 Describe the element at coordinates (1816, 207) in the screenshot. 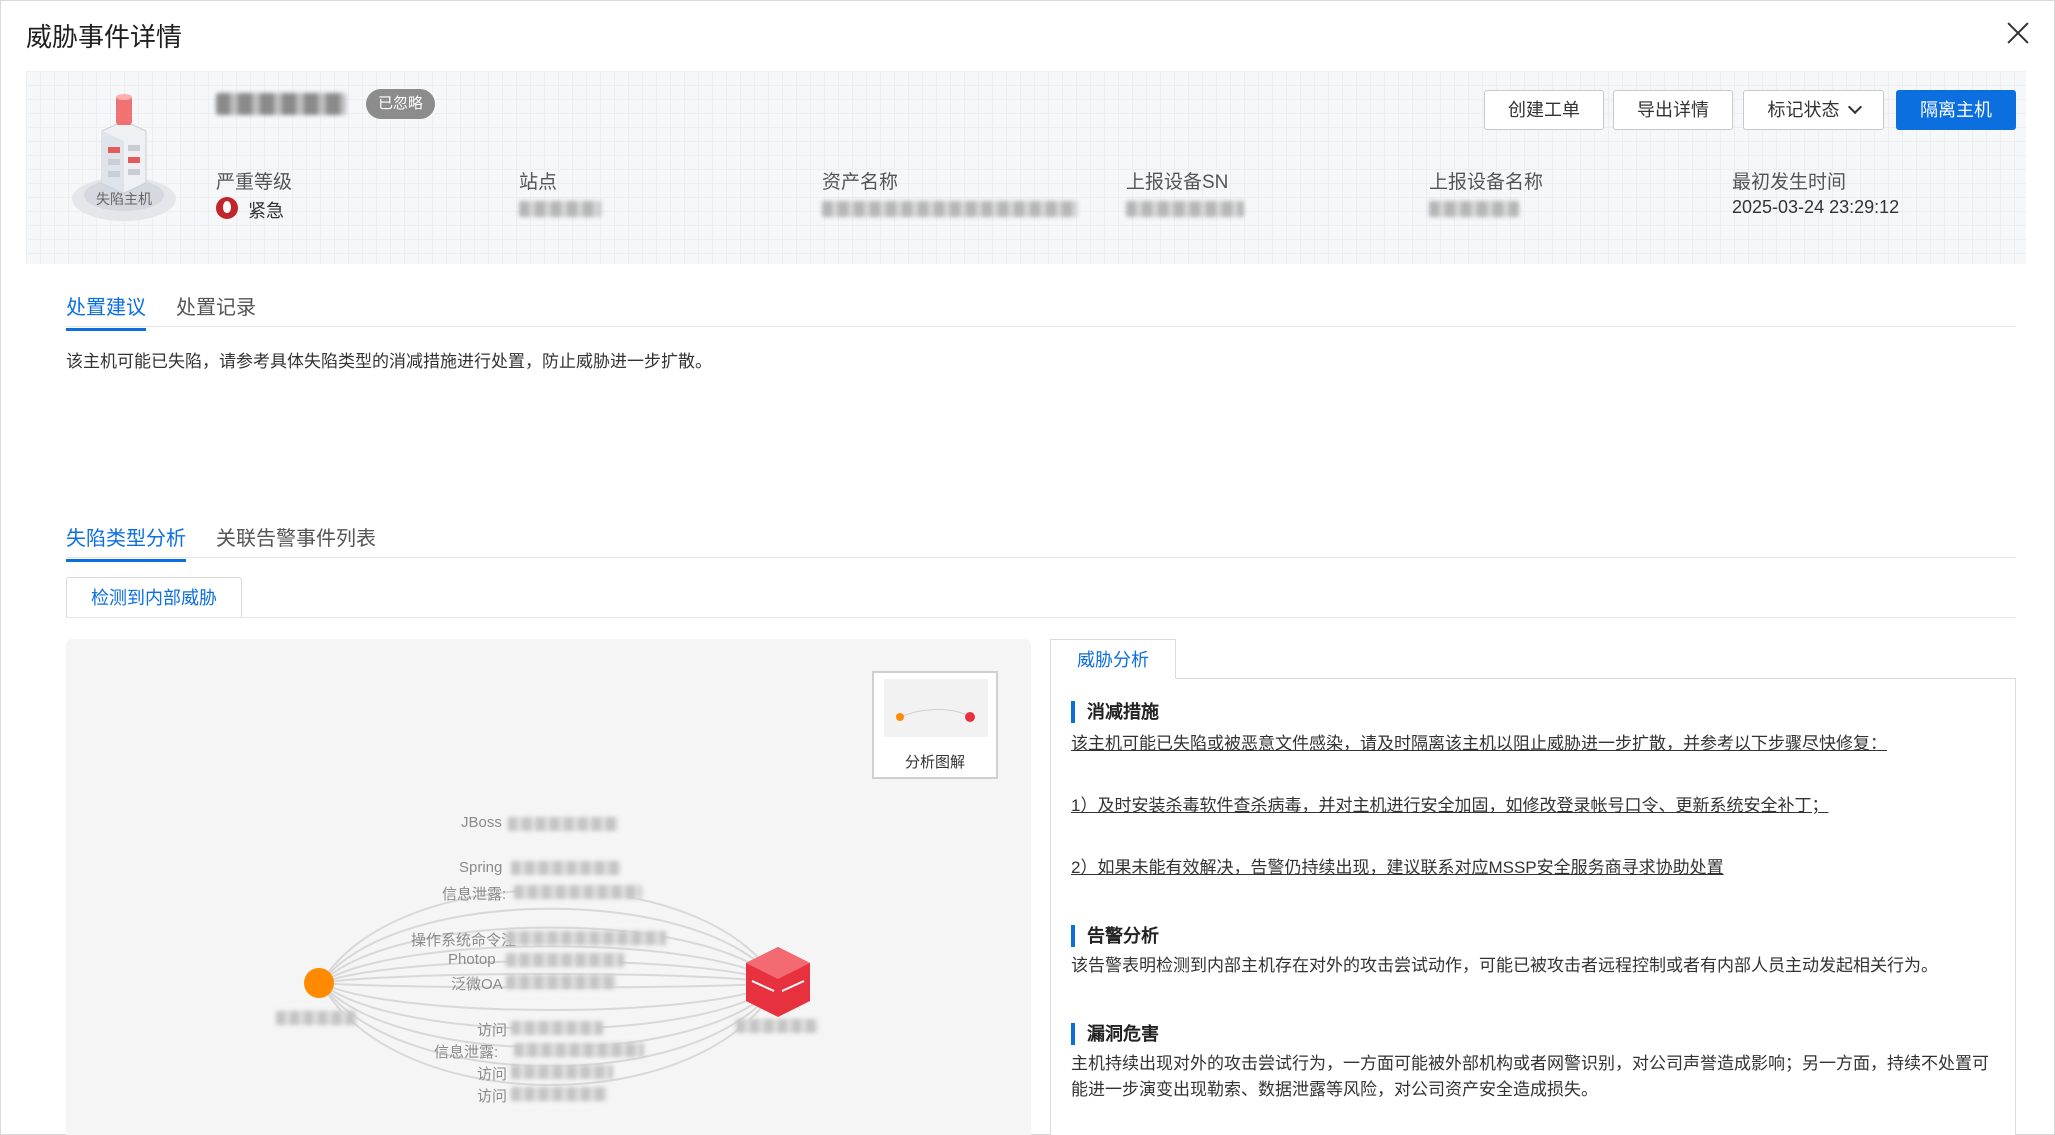

I see `first-seen-value: 2025-03-24 23:29:12` at that location.